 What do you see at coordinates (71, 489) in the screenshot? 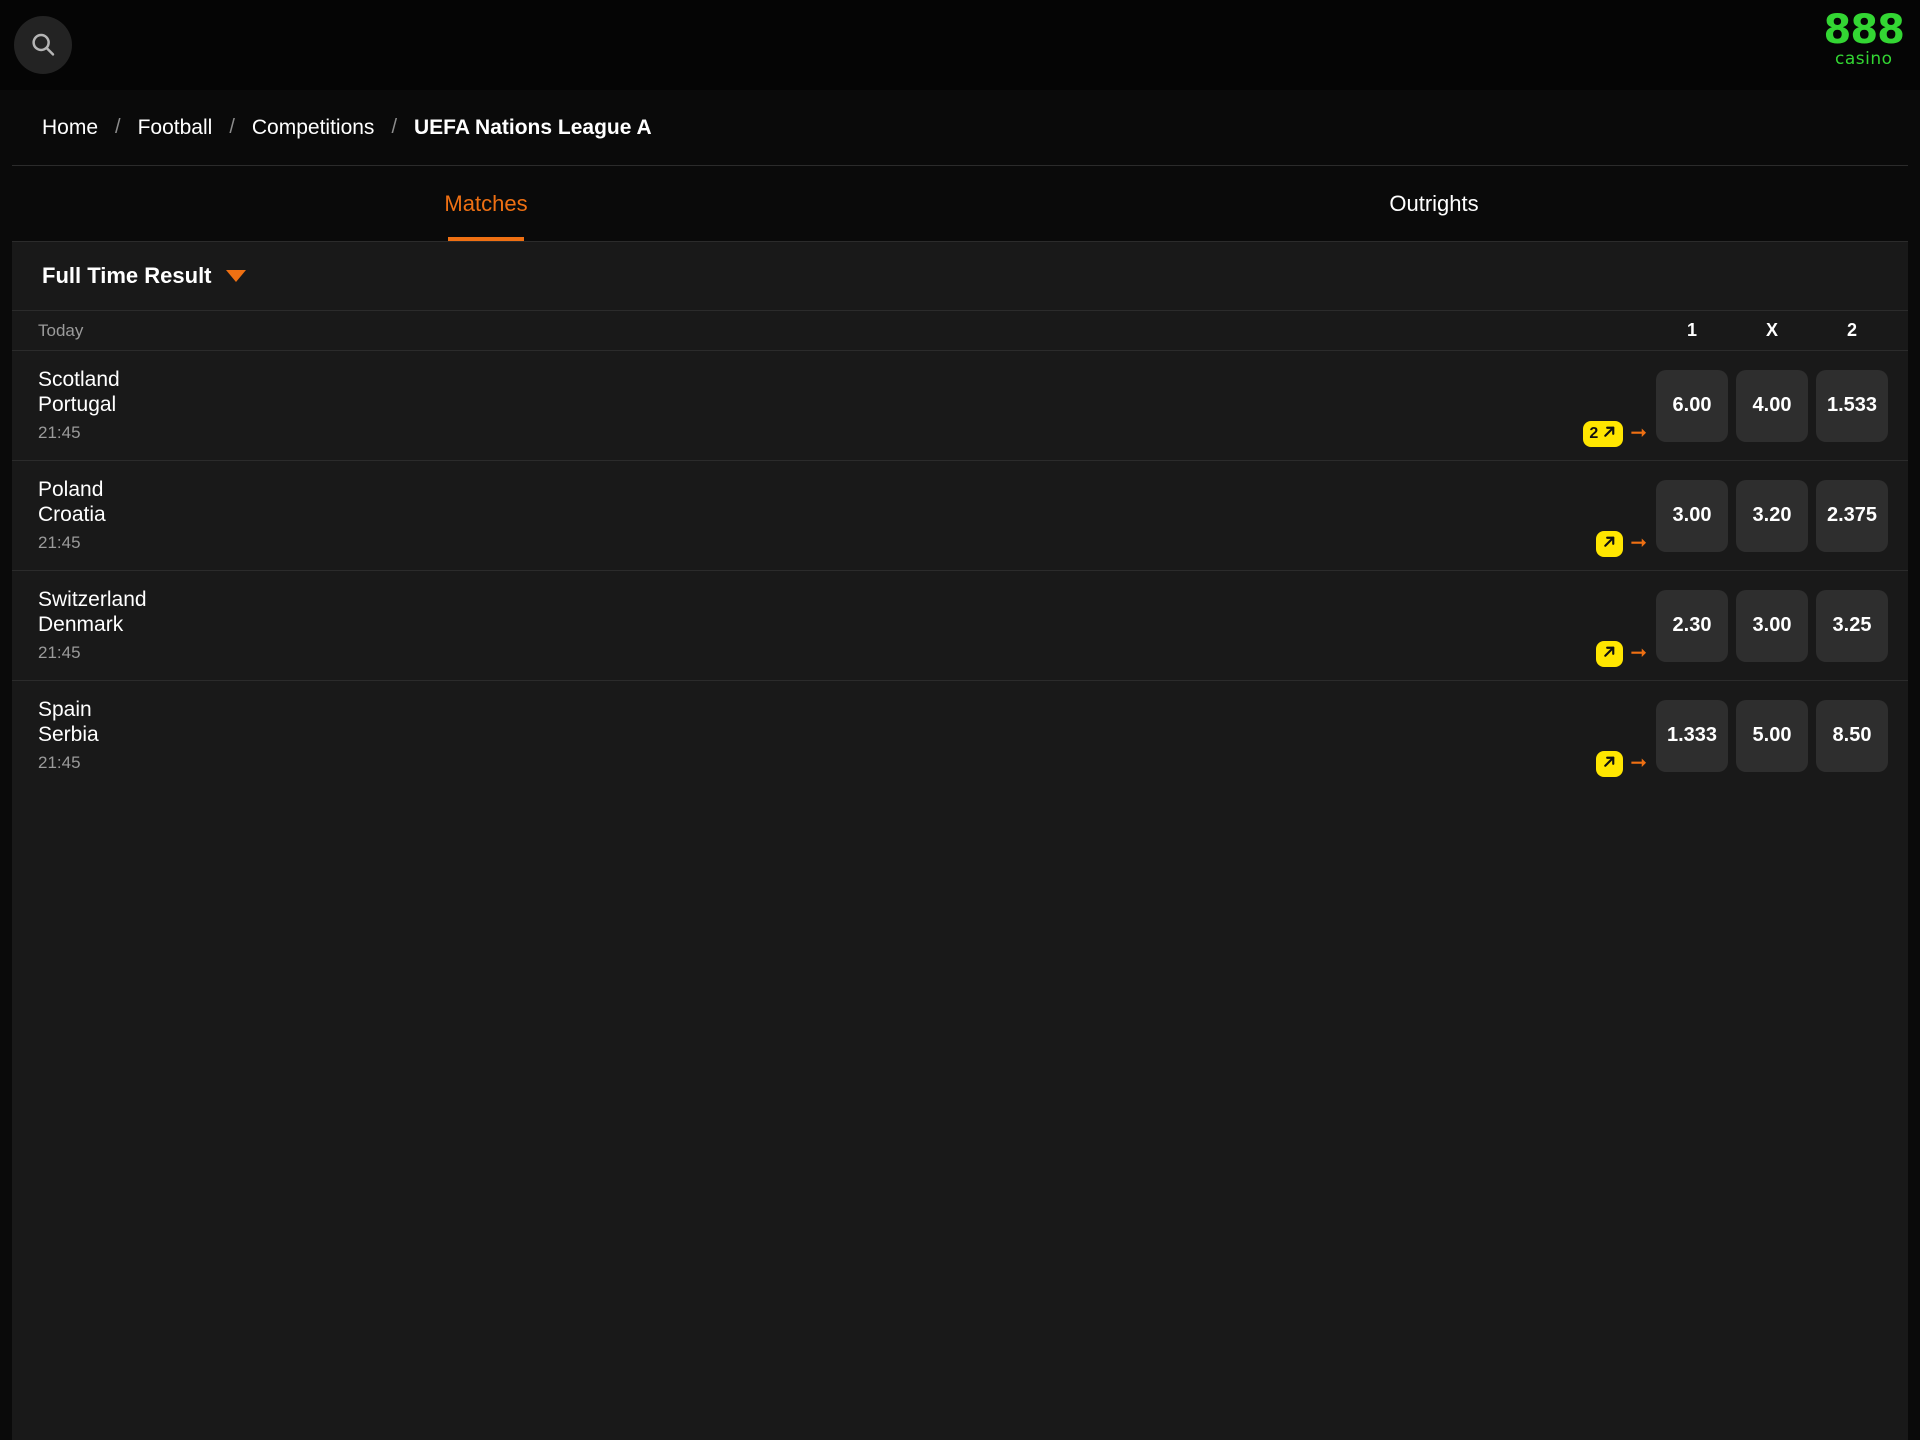
I see `home-team-name: Poland` at bounding box center [71, 489].